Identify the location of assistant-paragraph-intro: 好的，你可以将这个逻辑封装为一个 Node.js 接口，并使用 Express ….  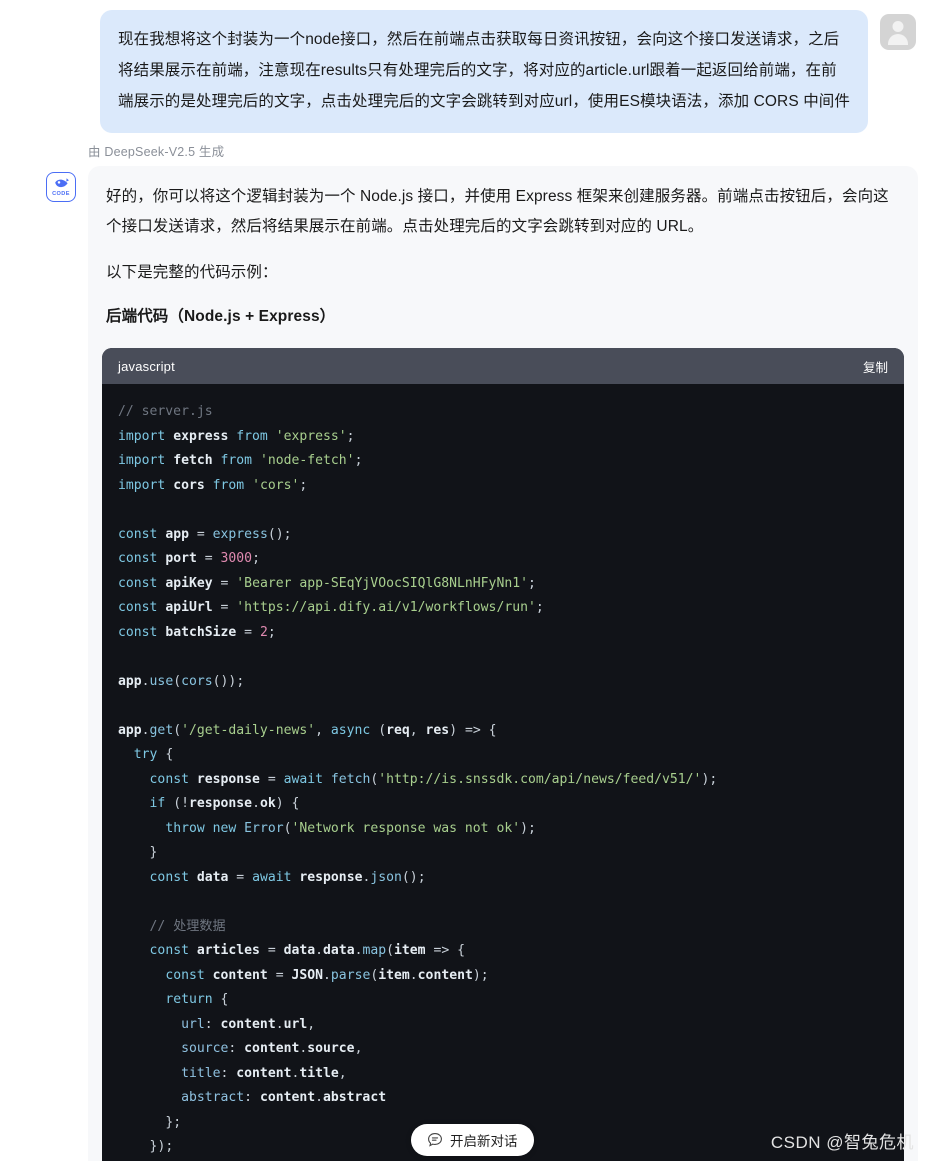
(497, 211).